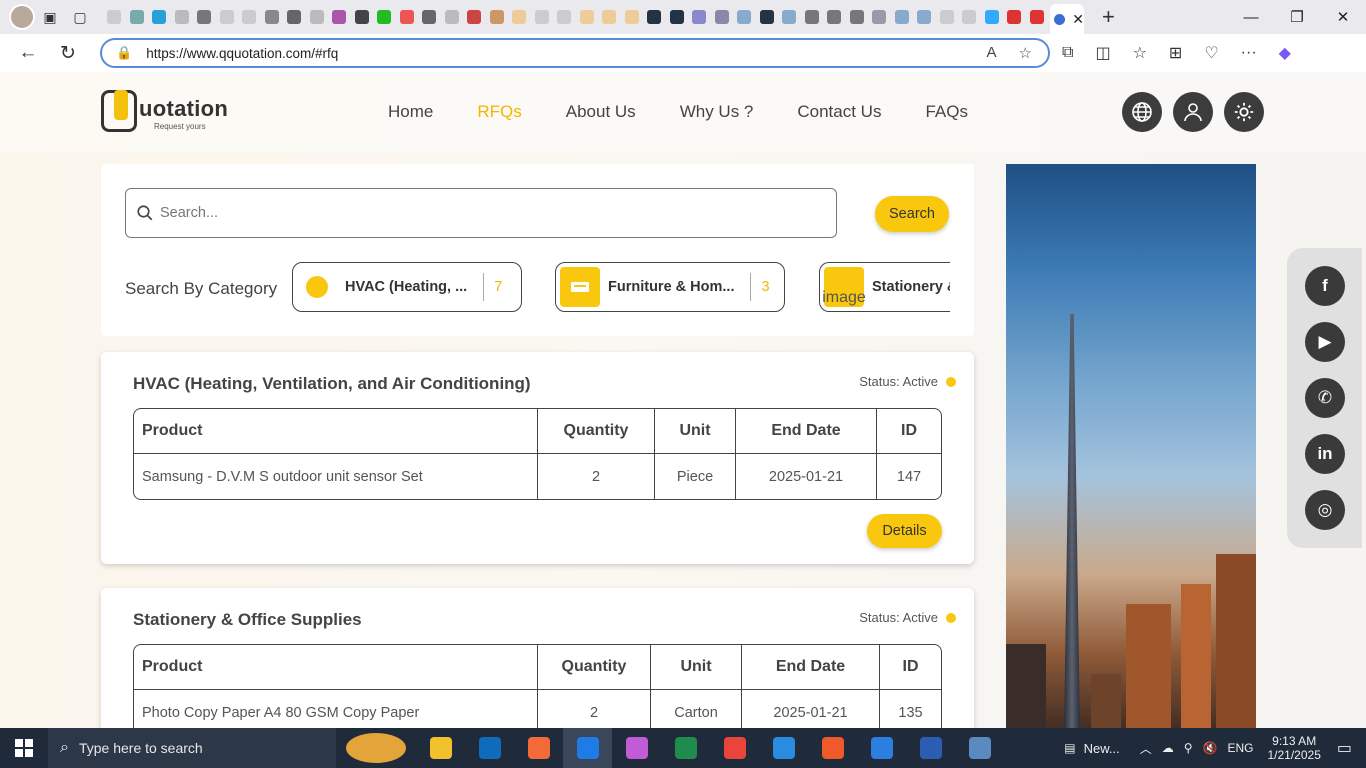  Describe the element at coordinates (440, 748) in the screenshot. I see `file-explorer-icon` at that location.